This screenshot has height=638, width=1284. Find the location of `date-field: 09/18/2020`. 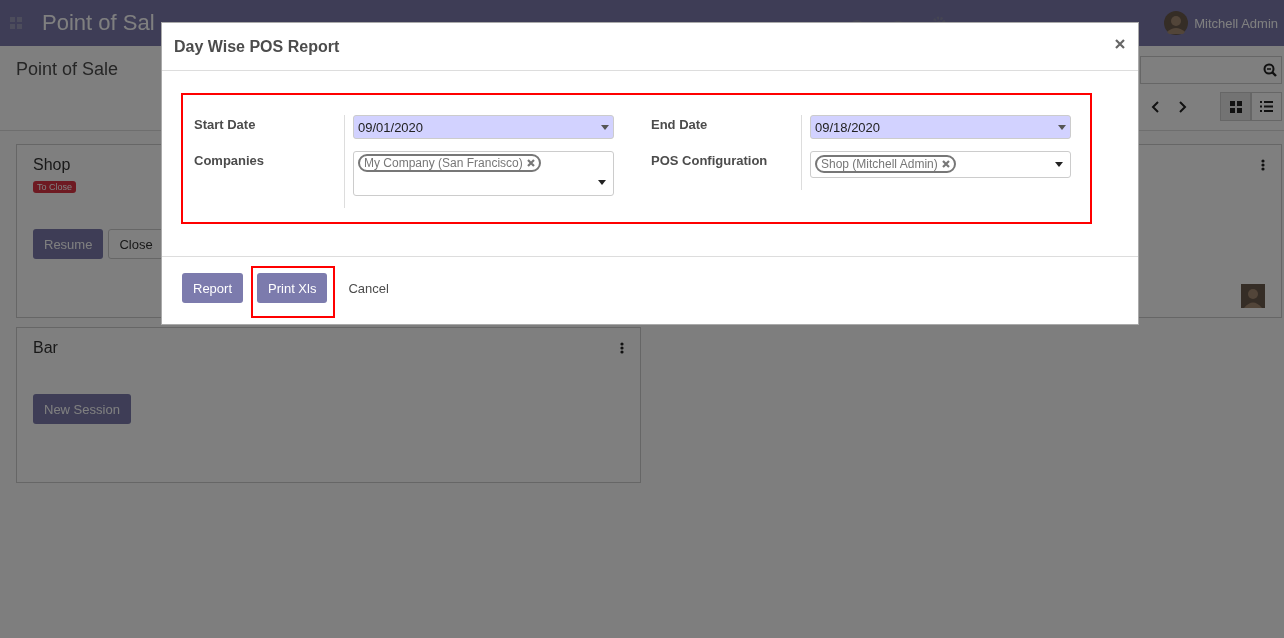

date-field: 09/18/2020 is located at coordinates (940, 127).